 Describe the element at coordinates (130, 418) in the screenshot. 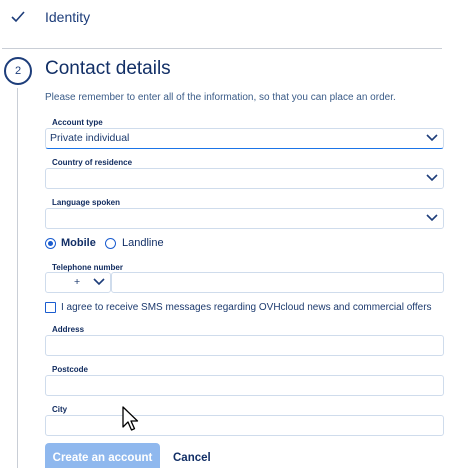

I see `mouse-cursor-icon` at that location.